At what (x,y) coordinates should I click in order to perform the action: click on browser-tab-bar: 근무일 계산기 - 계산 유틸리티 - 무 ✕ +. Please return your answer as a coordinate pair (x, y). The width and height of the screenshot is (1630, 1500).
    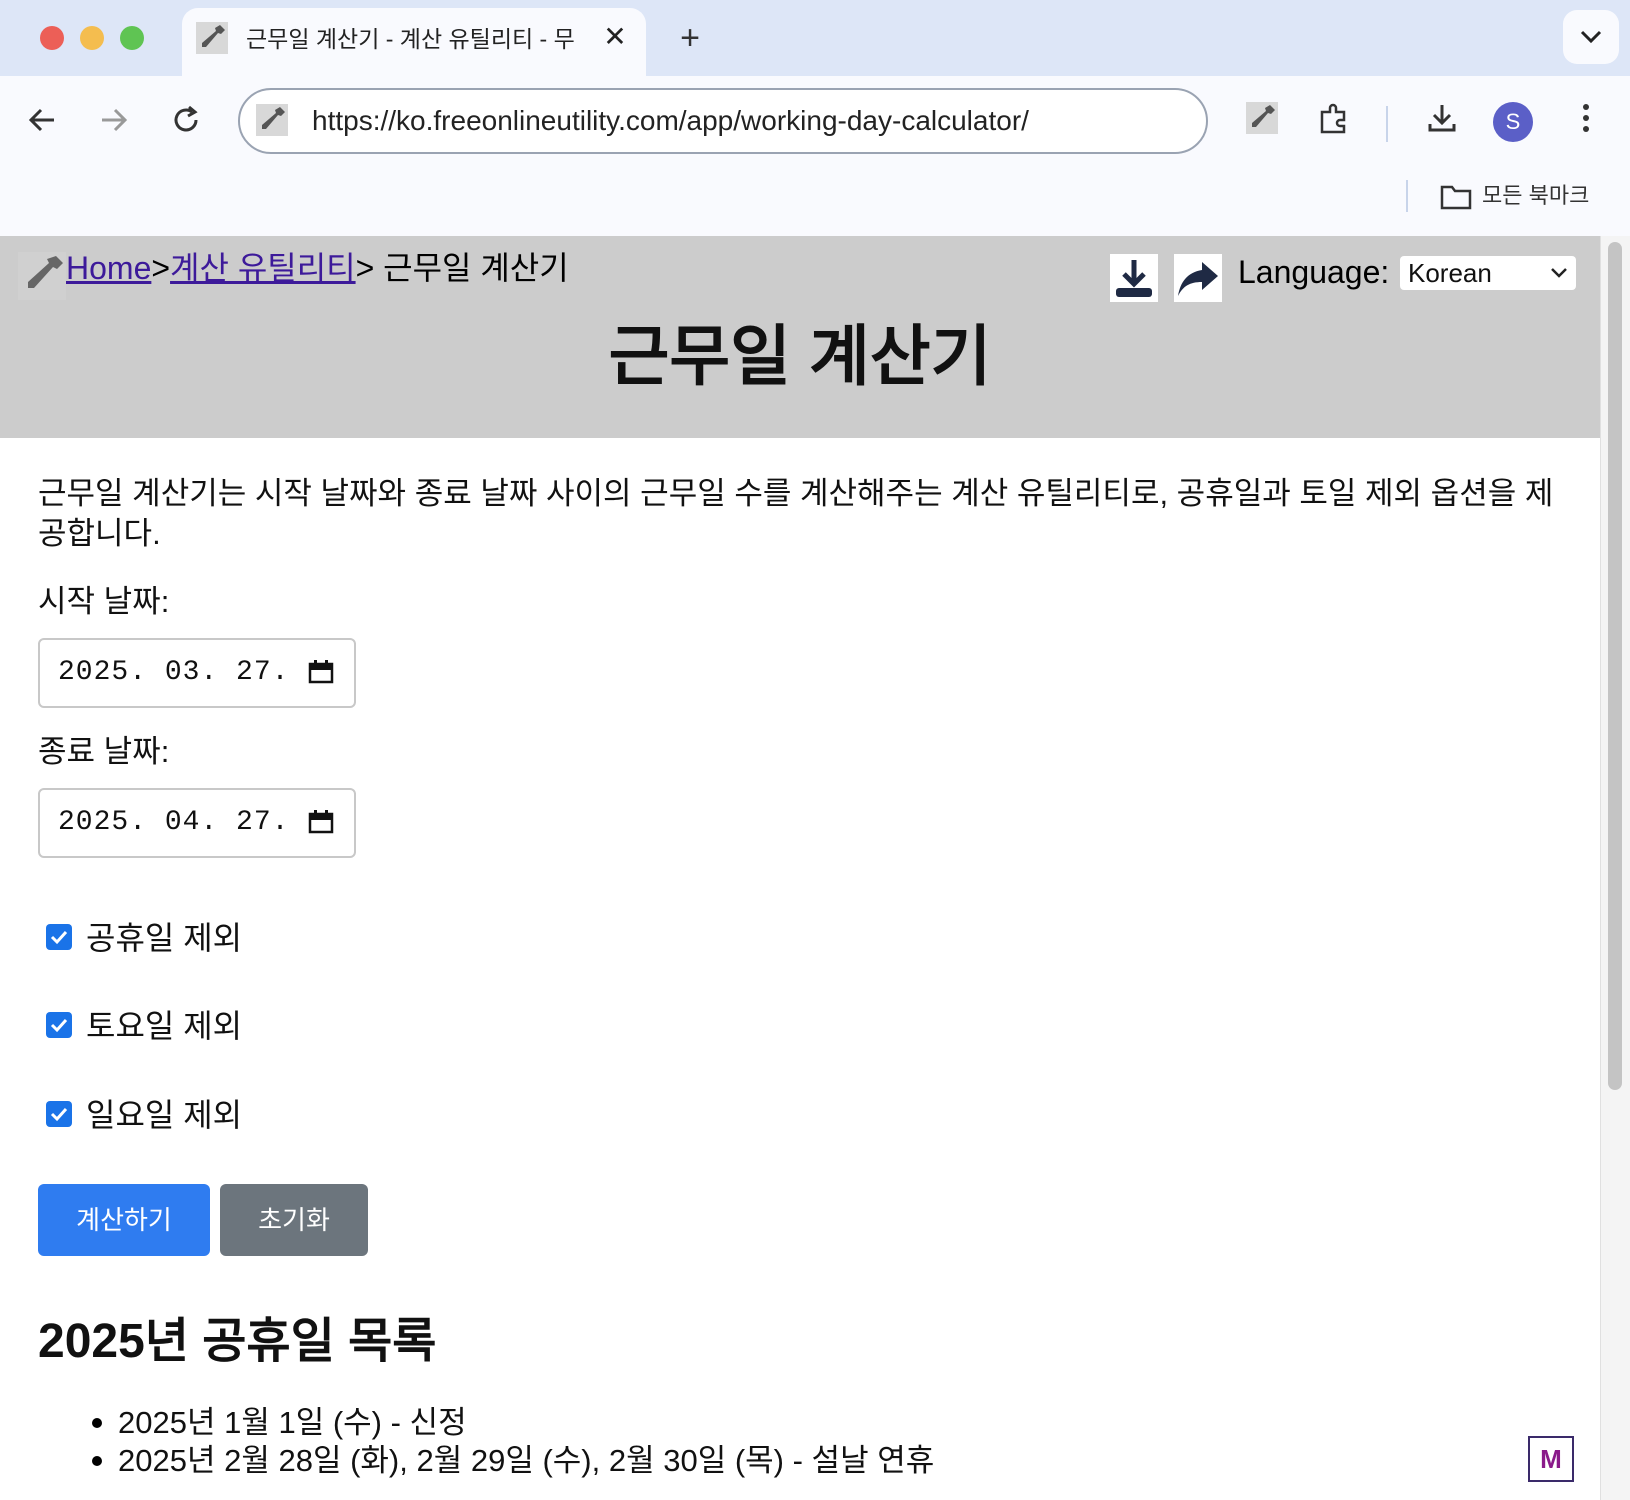
    Looking at the image, I should click on (815, 38).